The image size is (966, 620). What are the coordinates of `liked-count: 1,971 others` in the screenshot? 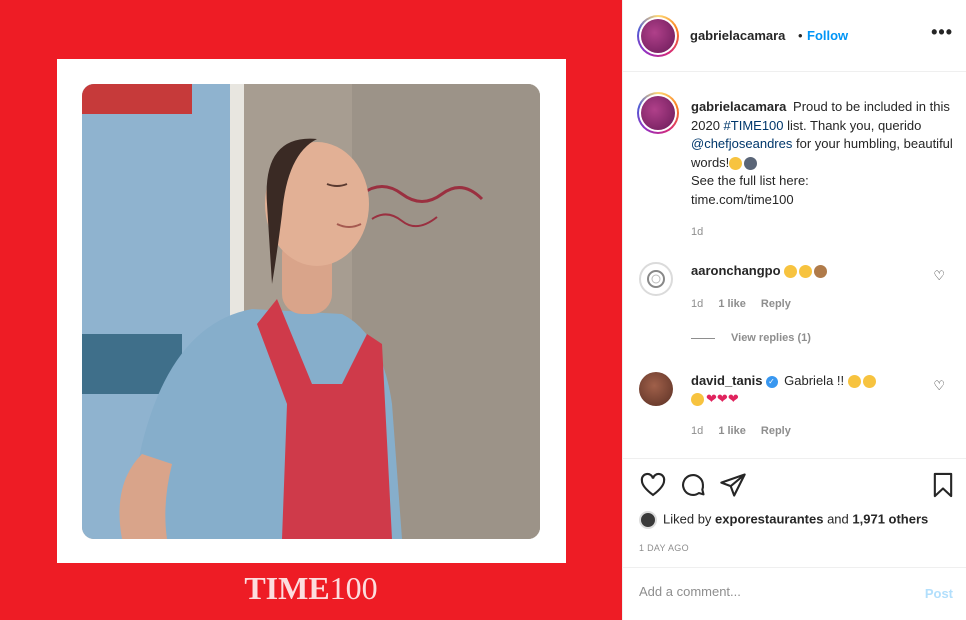 It's located at (890, 518).